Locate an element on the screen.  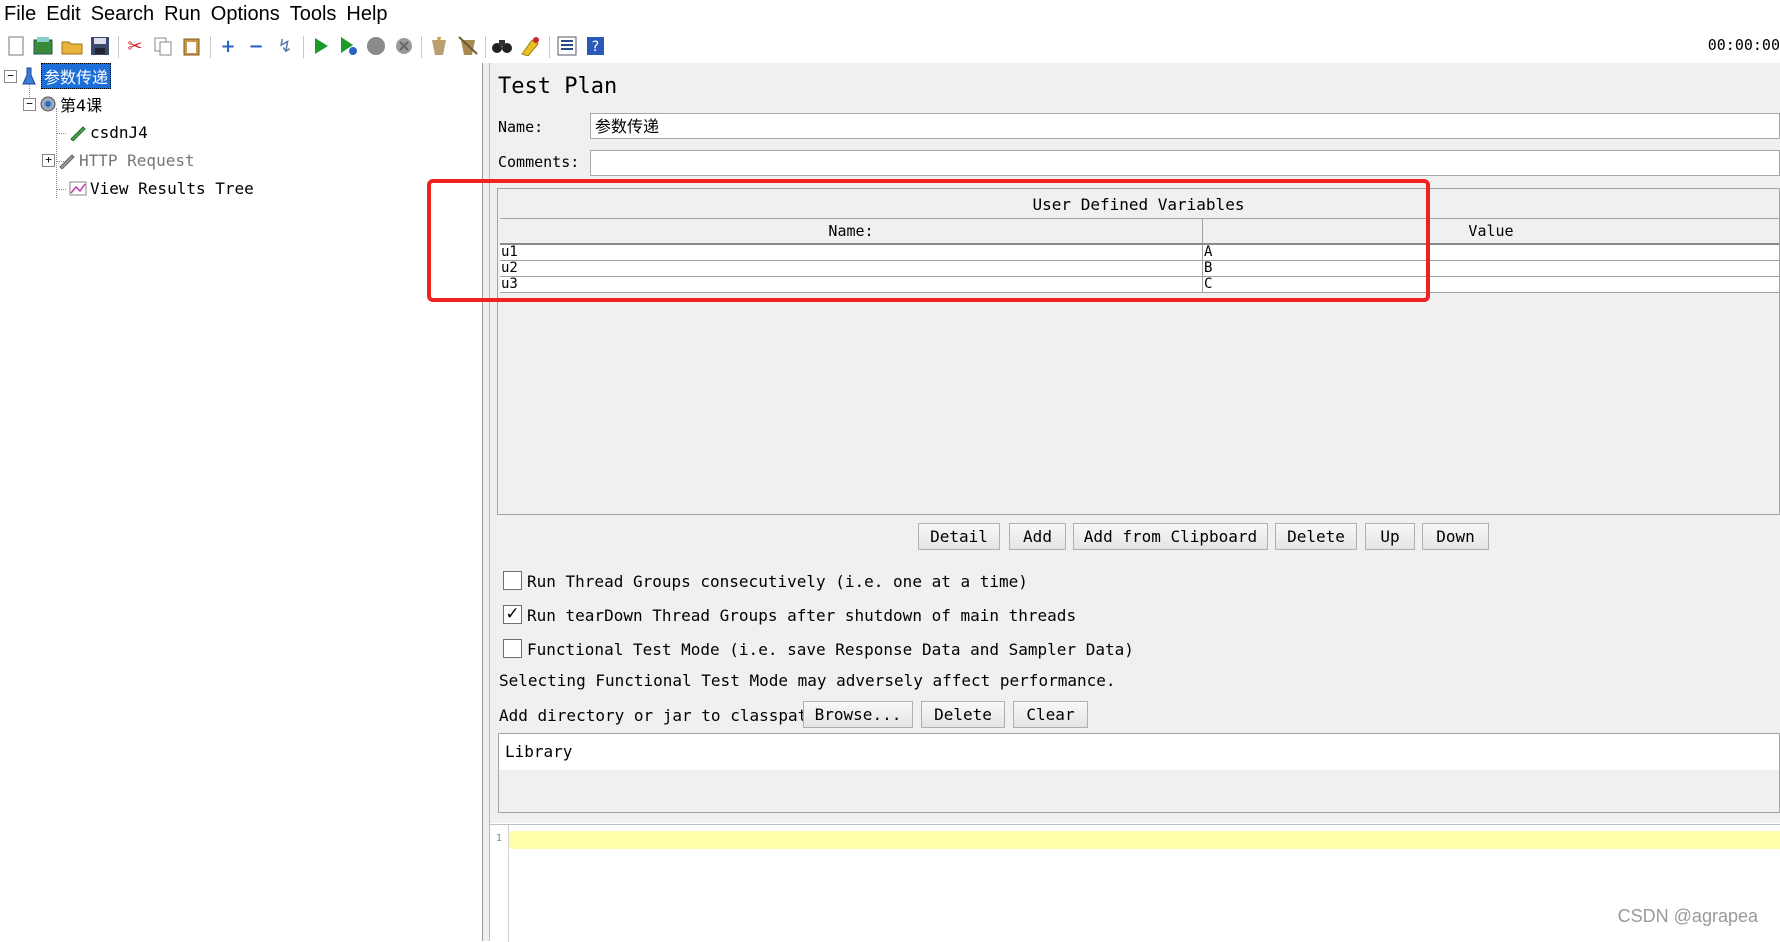
comments-field is located at coordinates (1185, 163).